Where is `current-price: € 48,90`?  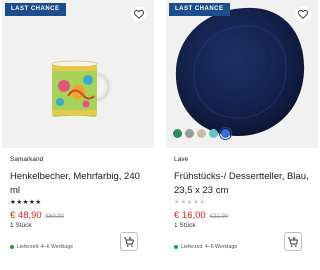 current-price: € 48,90 is located at coordinates (26, 215).